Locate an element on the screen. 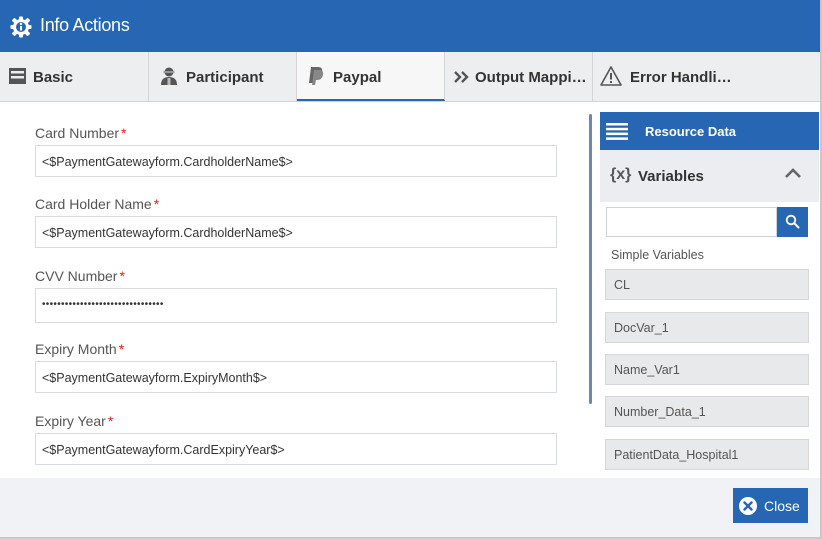 This screenshot has width=822, height=539. tab-paypal-label: Paypal is located at coordinates (357, 77).